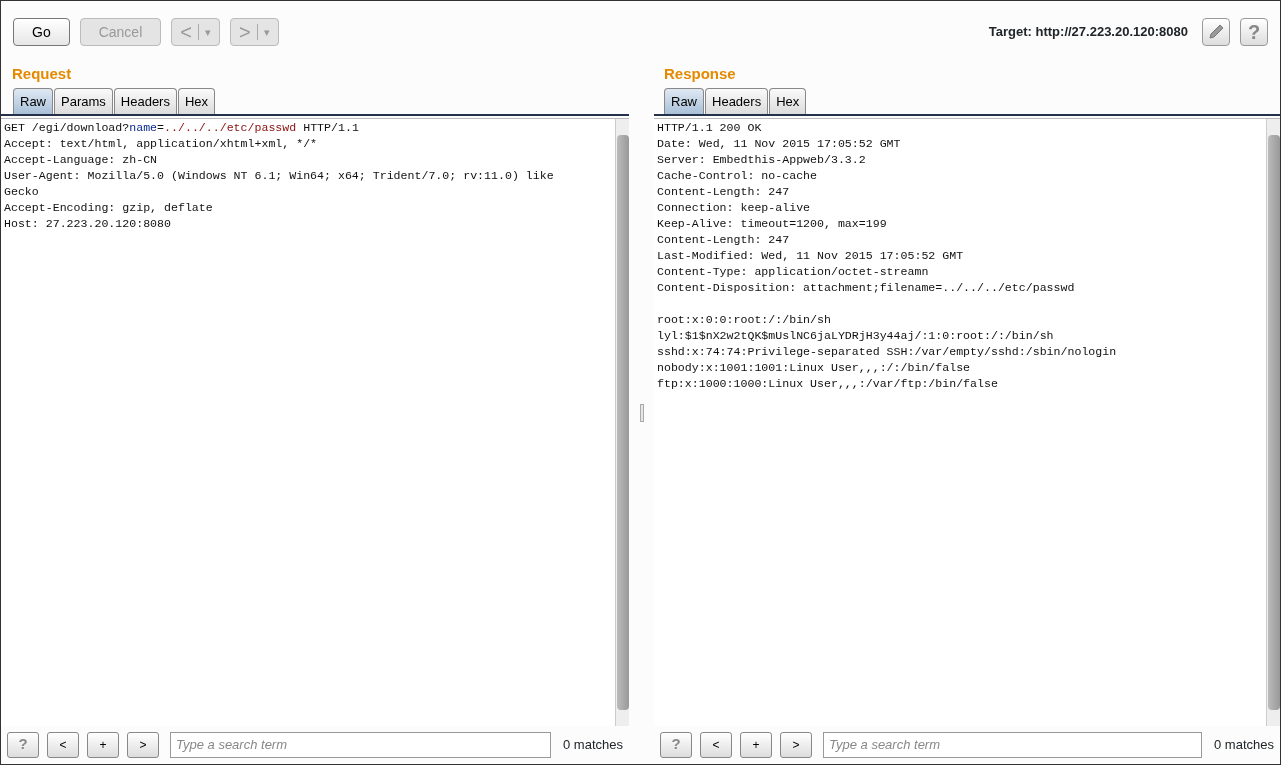 The height and width of the screenshot is (765, 1281). What do you see at coordinates (811, 256) in the screenshot?
I see `response-line: Last-Modified: Wed, 11 Nov 2015 17:05:52 GMT` at bounding box center [811, 256].